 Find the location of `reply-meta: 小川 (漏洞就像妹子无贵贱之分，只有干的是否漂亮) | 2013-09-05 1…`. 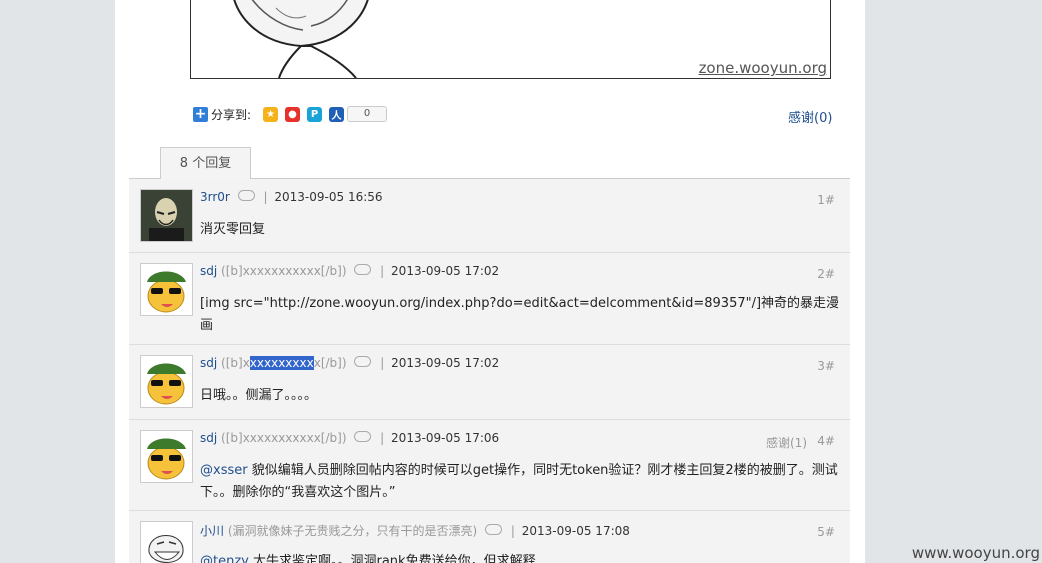

reply-meta: 小川 (漏洞就像妹子无贵贱之分，只有干的是否漂亮) | 2013-09-05 1… is located at coordinates (415, 530).